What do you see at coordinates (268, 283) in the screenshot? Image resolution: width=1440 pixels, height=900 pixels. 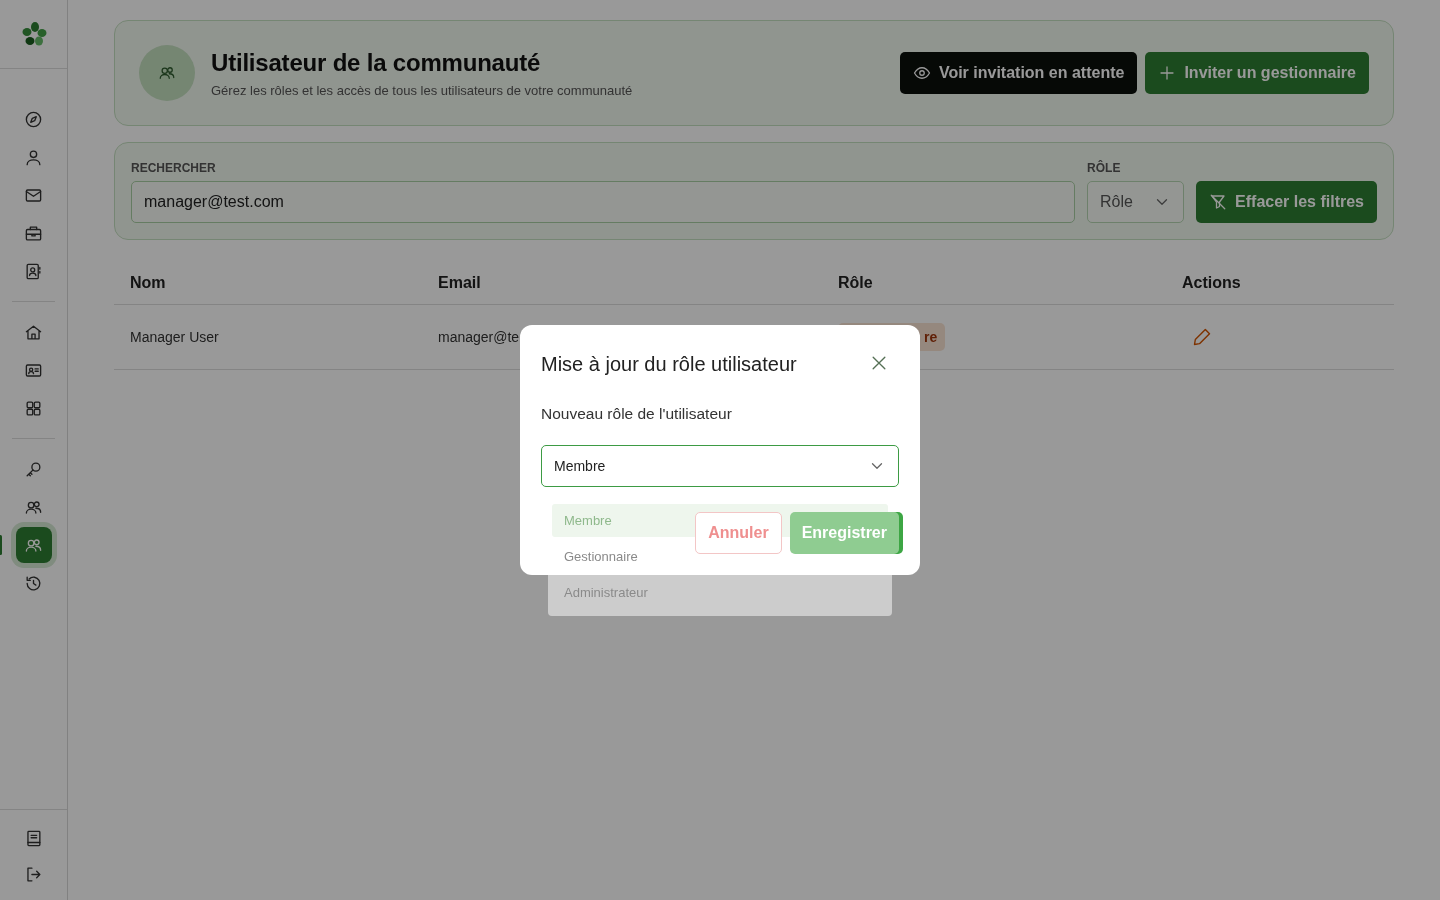 I see `column-header: Nom` at bounding box center [268, 283].